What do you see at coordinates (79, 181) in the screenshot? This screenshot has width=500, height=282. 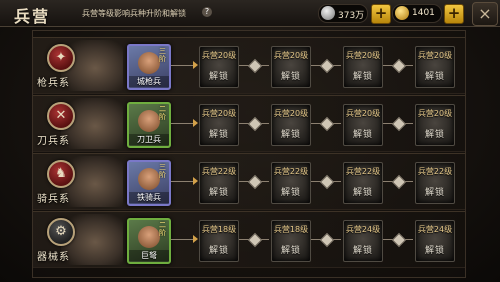 I see `unit-category: ♞ 骑兵系` at bounding box center [79, 181].